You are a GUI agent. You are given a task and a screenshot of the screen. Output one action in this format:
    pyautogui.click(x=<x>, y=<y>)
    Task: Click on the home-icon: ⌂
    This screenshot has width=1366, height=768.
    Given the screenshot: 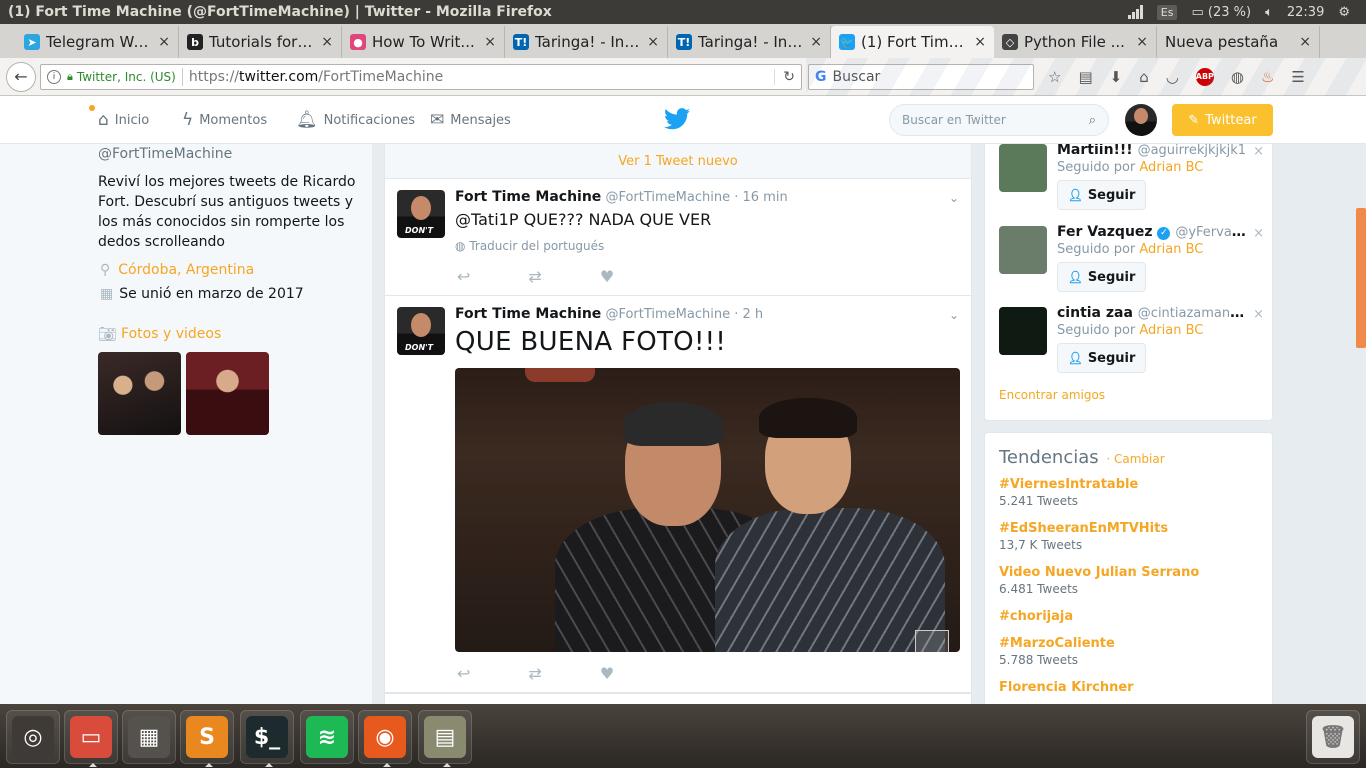 What is the action you would take?
    pyautogui.click(x=1144, y=77)
    